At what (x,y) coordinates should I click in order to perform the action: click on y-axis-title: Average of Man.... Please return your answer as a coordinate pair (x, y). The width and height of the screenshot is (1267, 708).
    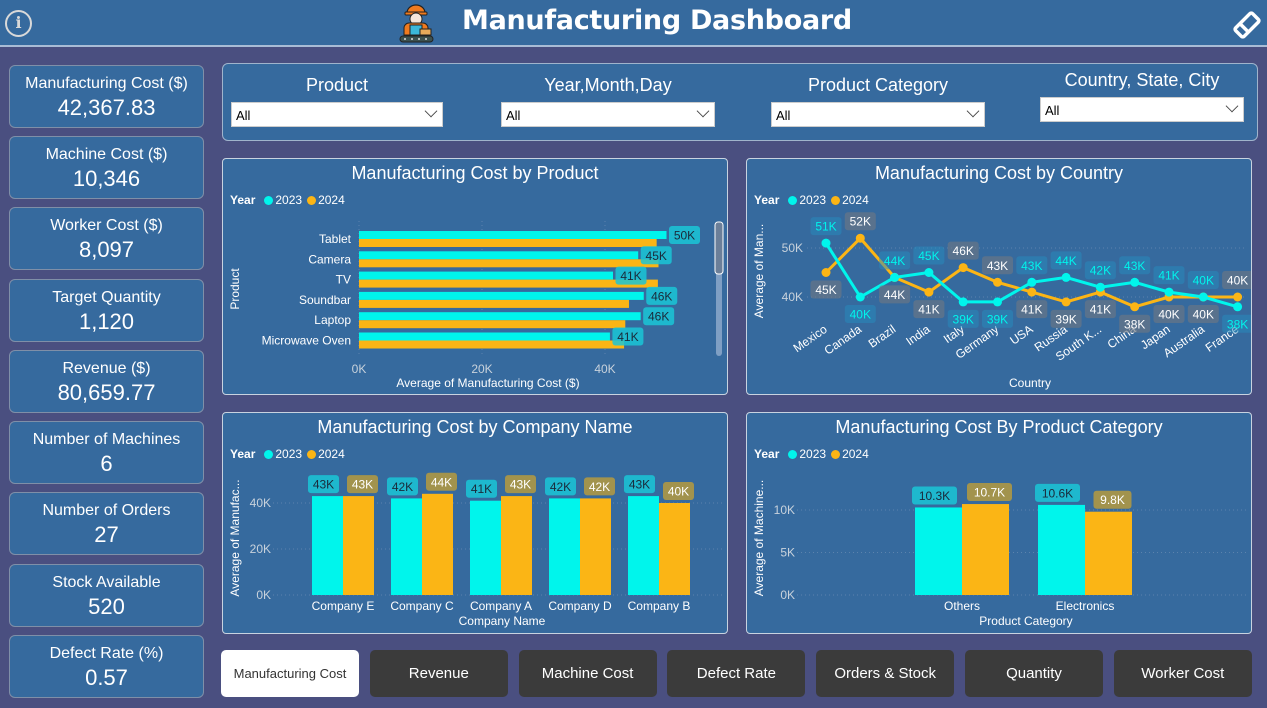
    Looking at the image, I should click on (759, 271).